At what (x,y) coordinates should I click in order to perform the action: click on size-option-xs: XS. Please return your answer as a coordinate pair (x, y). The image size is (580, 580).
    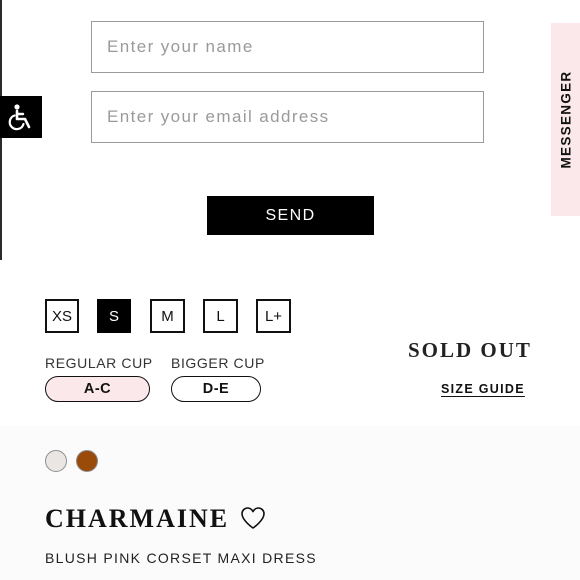
    Looking at the image, I should click on (62, 316).